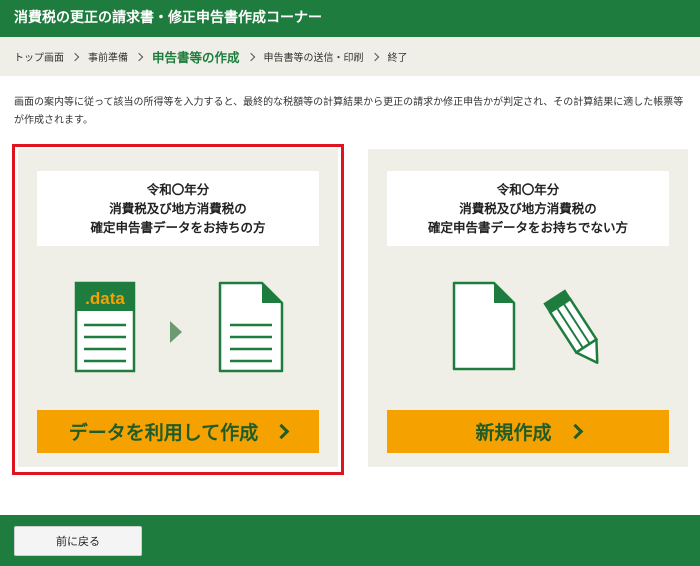 The image size is (700, 566). Describe the element at coordinates (350, 540) in the screenshot. I see `footer-bar: 前に戻る` at that location.